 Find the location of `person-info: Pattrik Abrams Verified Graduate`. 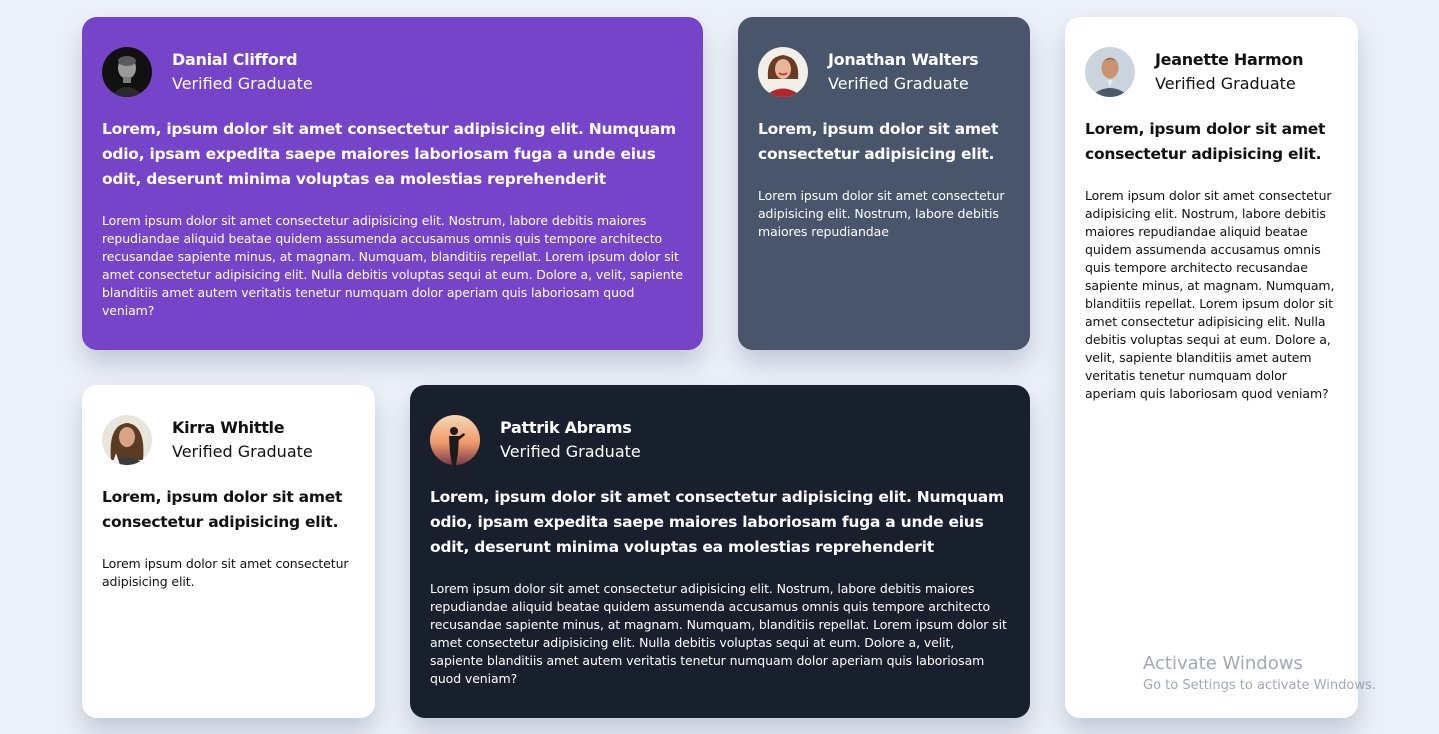

person-info: Pattrik Abrams Verified Graduate is located at coordinates (570, 440).